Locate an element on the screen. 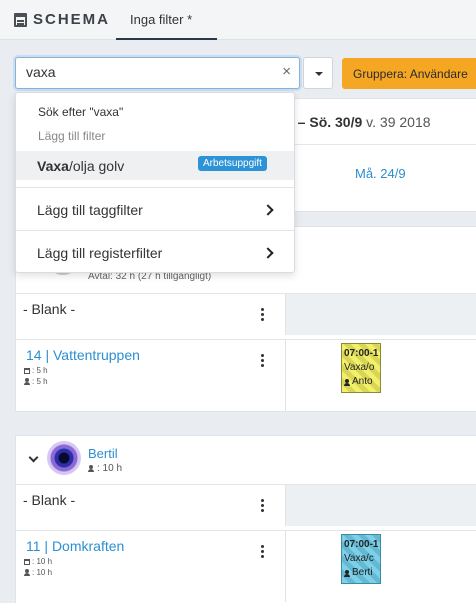 The image size is (476, 603). shift-person-name: Berti is located at coordinates (362, 572).